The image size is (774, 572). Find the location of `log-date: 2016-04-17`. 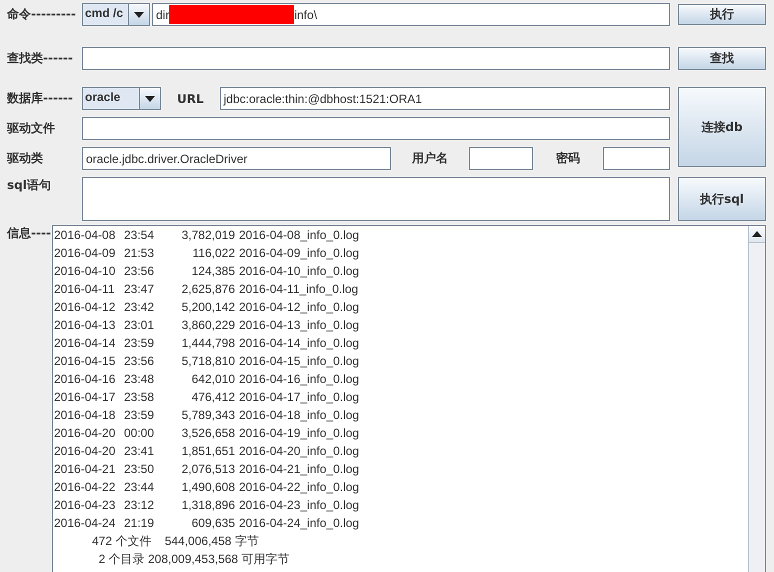

log-date: 2016-04-17 is located at coordinates (85, 397).